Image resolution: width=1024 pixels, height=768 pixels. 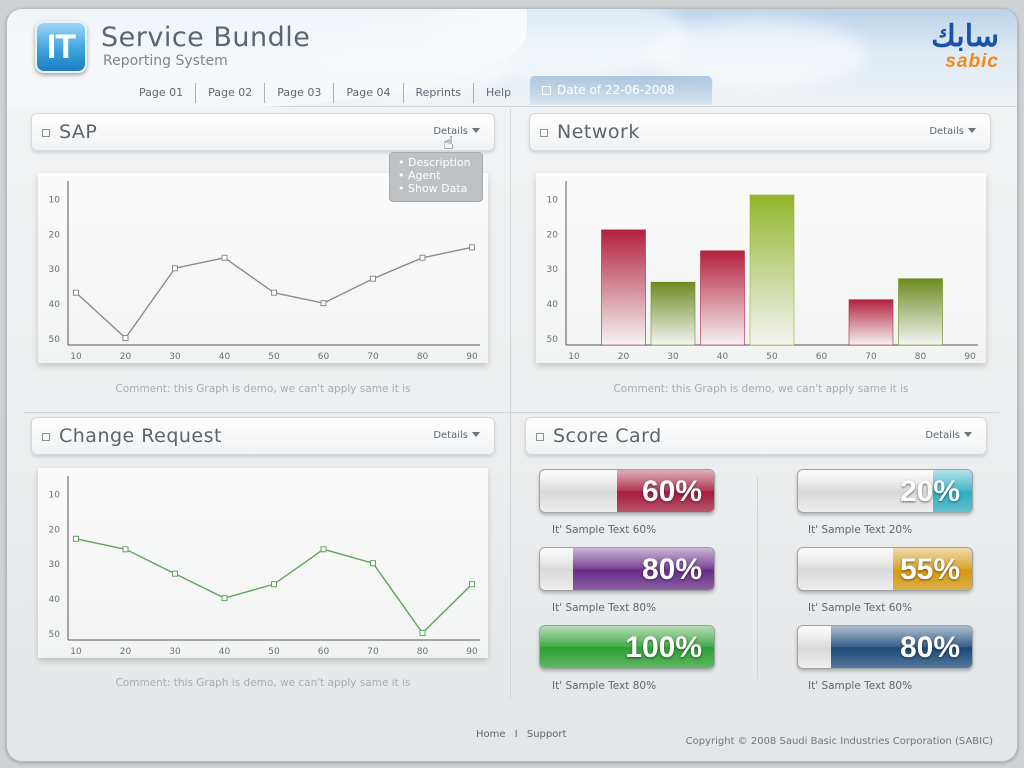 What do you see at coordinates (598, 132) in the screenshot?
I see `network-title: Network` at bounding box center [598, 132].